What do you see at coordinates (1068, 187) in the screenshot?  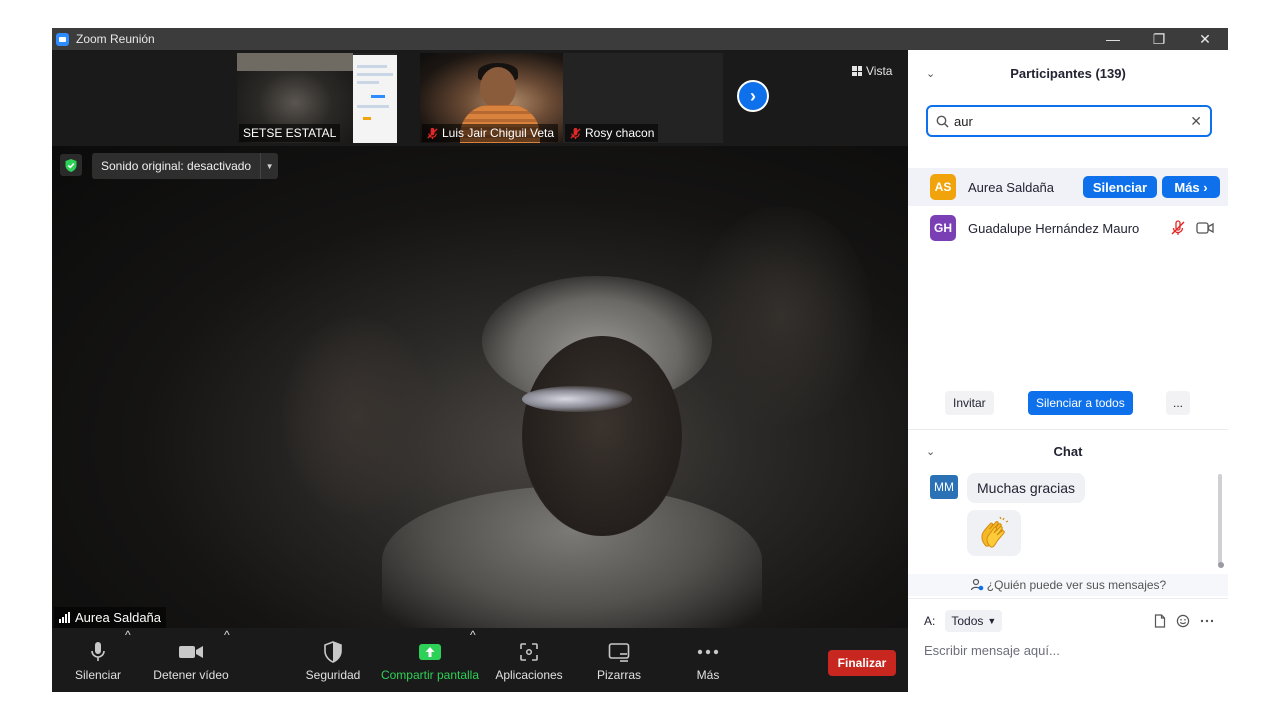 I see `participant-row: AS Aurea Saldaña Silenciar Más ›` at bounding box center [1068, 187].